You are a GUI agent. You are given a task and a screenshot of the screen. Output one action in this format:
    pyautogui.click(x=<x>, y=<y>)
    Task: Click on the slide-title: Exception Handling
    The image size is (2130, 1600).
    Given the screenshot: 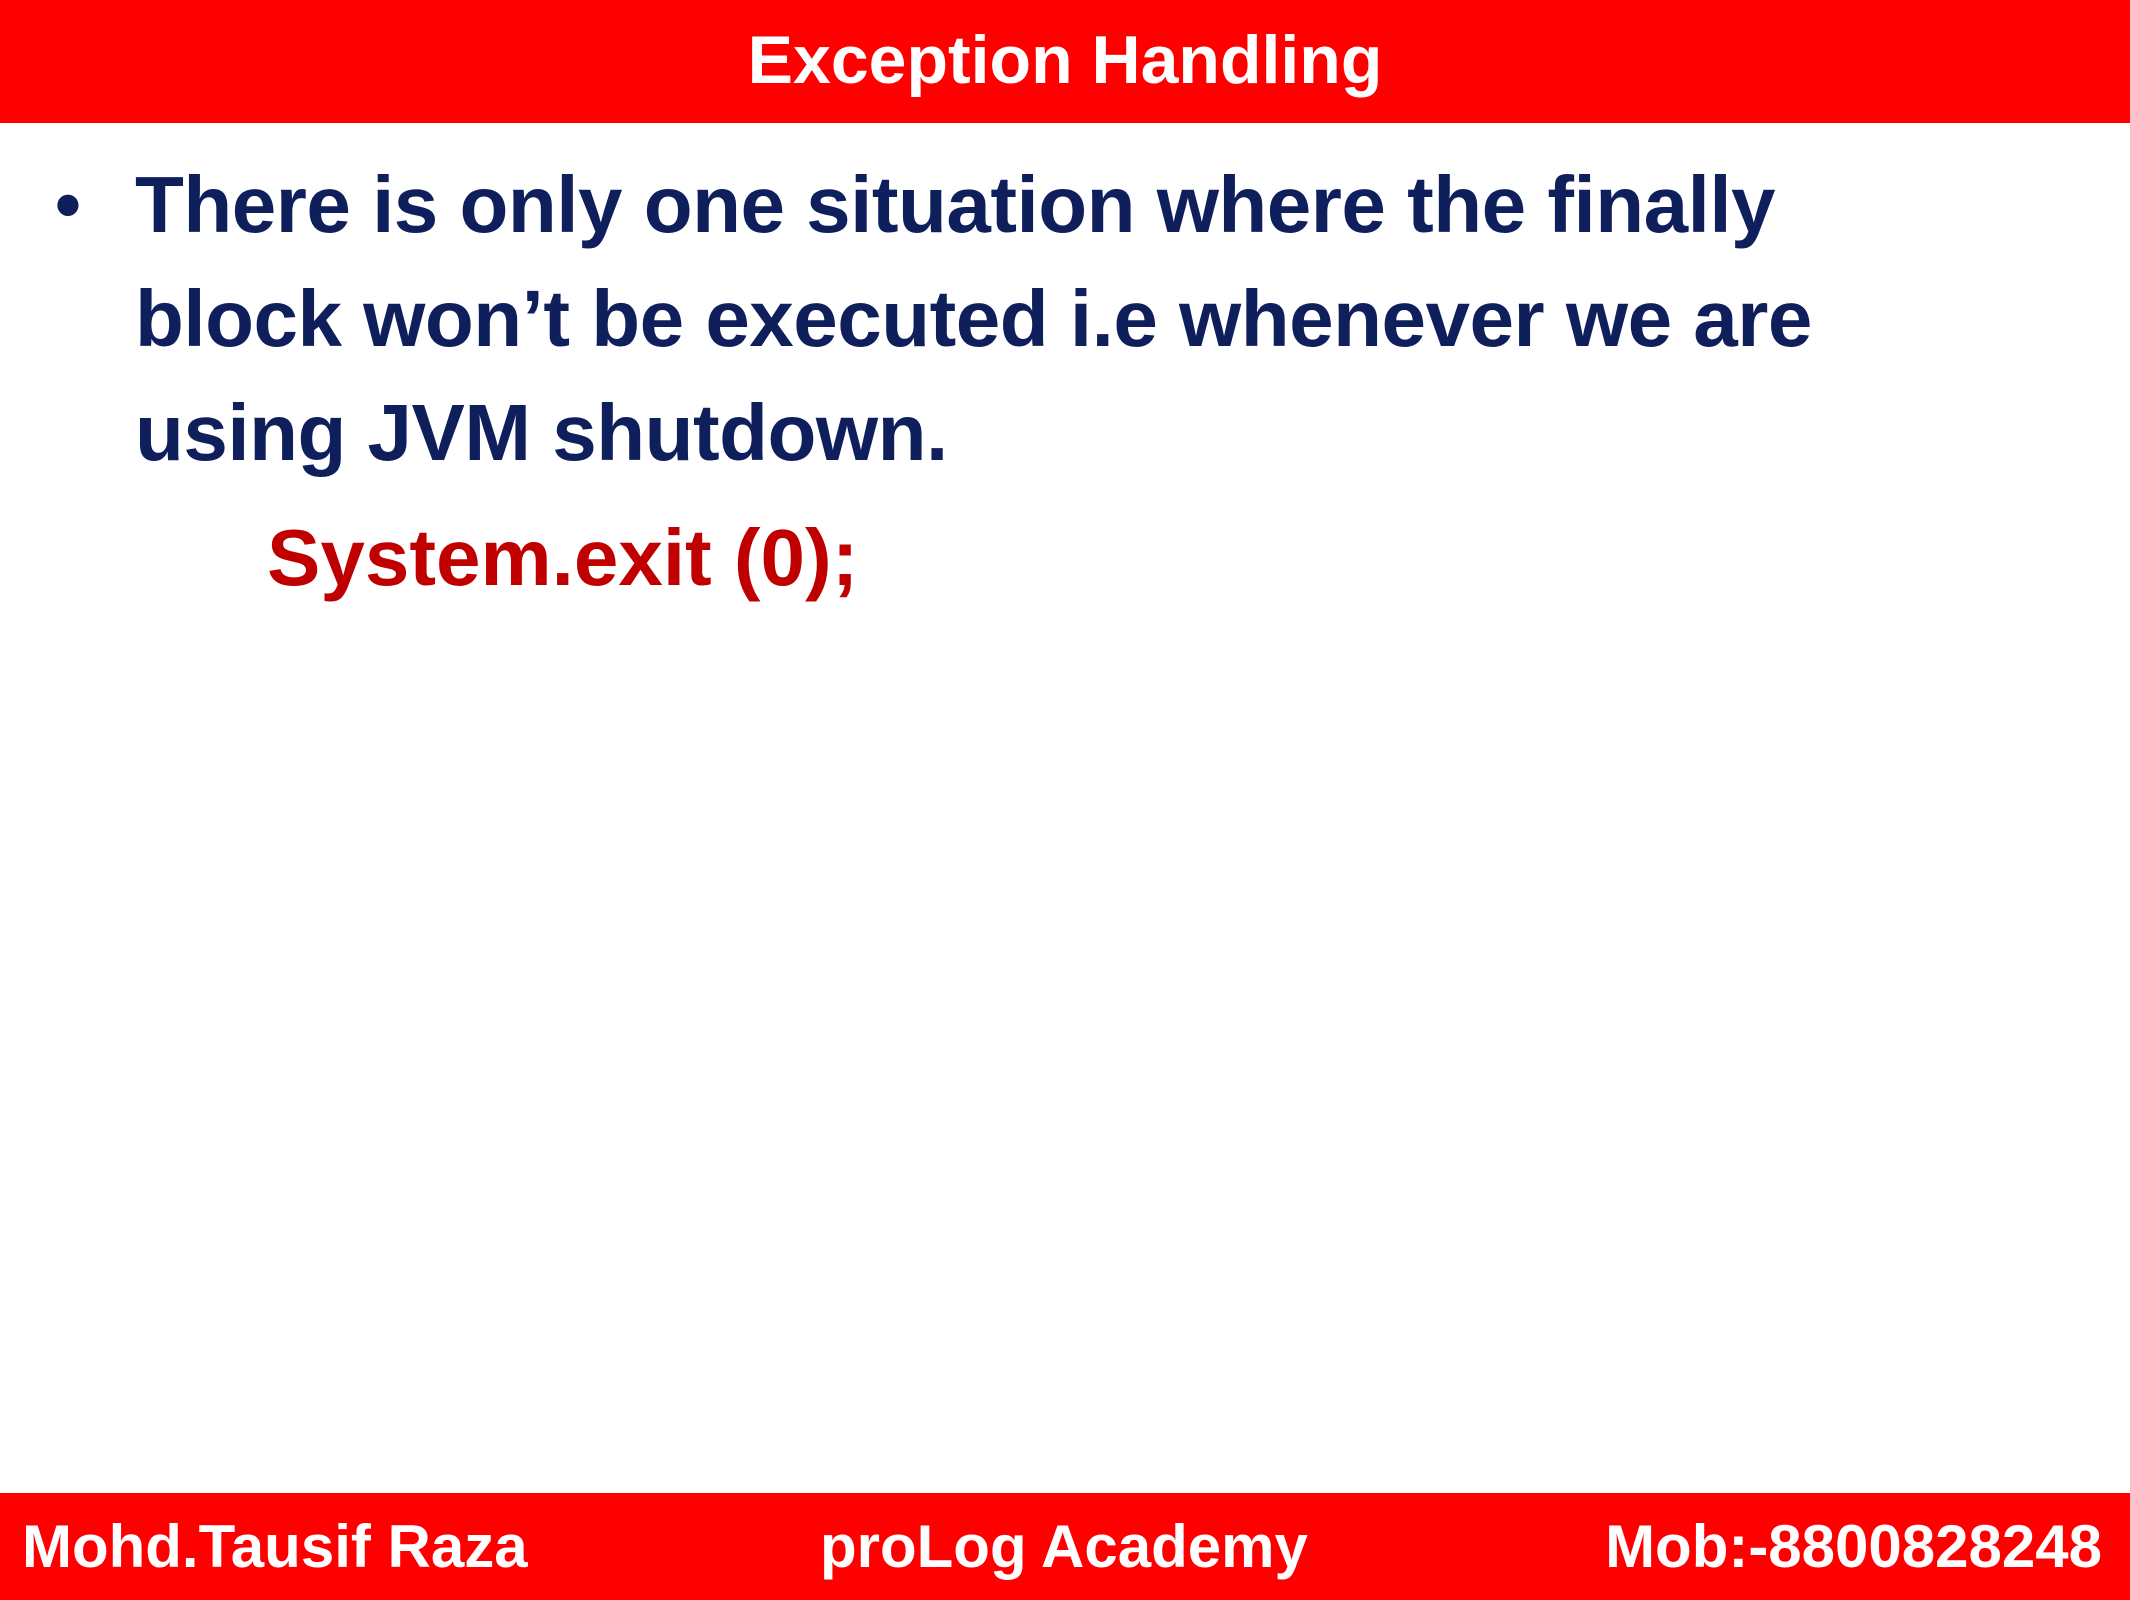 What is the action you would take?
    pyautogui.click(x=1065, y=59)
    